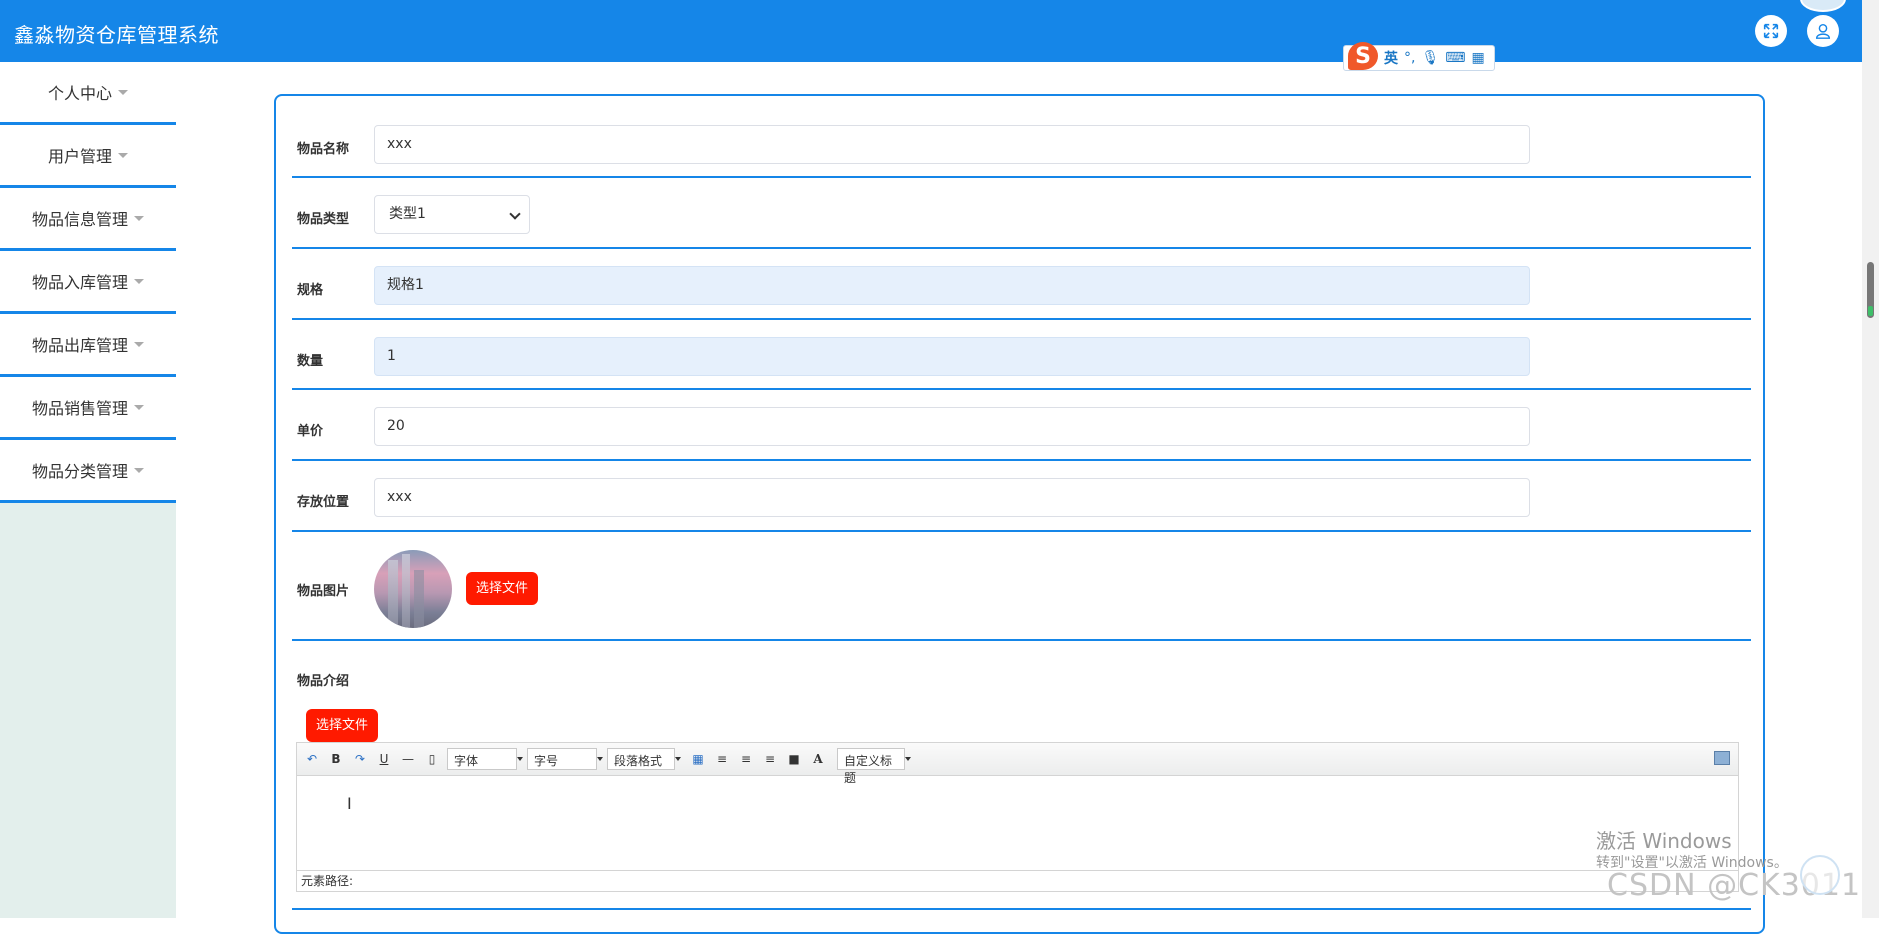  Describe the element at coordinates (952, 144) in the screenshot. I see `name-input: xxx` at that location.